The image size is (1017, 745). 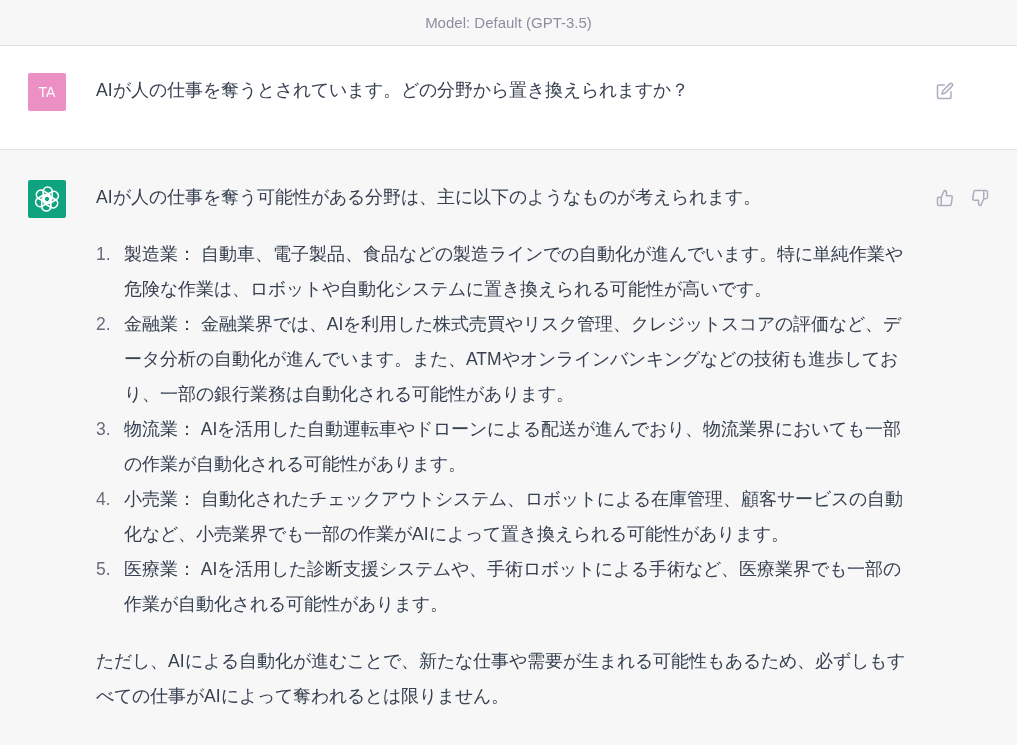 What do you see at coordinates (508, 22) in the screenshot?
I see `model-label: Model: Default (GPT-3.5)` at bounding box center [508, 22].